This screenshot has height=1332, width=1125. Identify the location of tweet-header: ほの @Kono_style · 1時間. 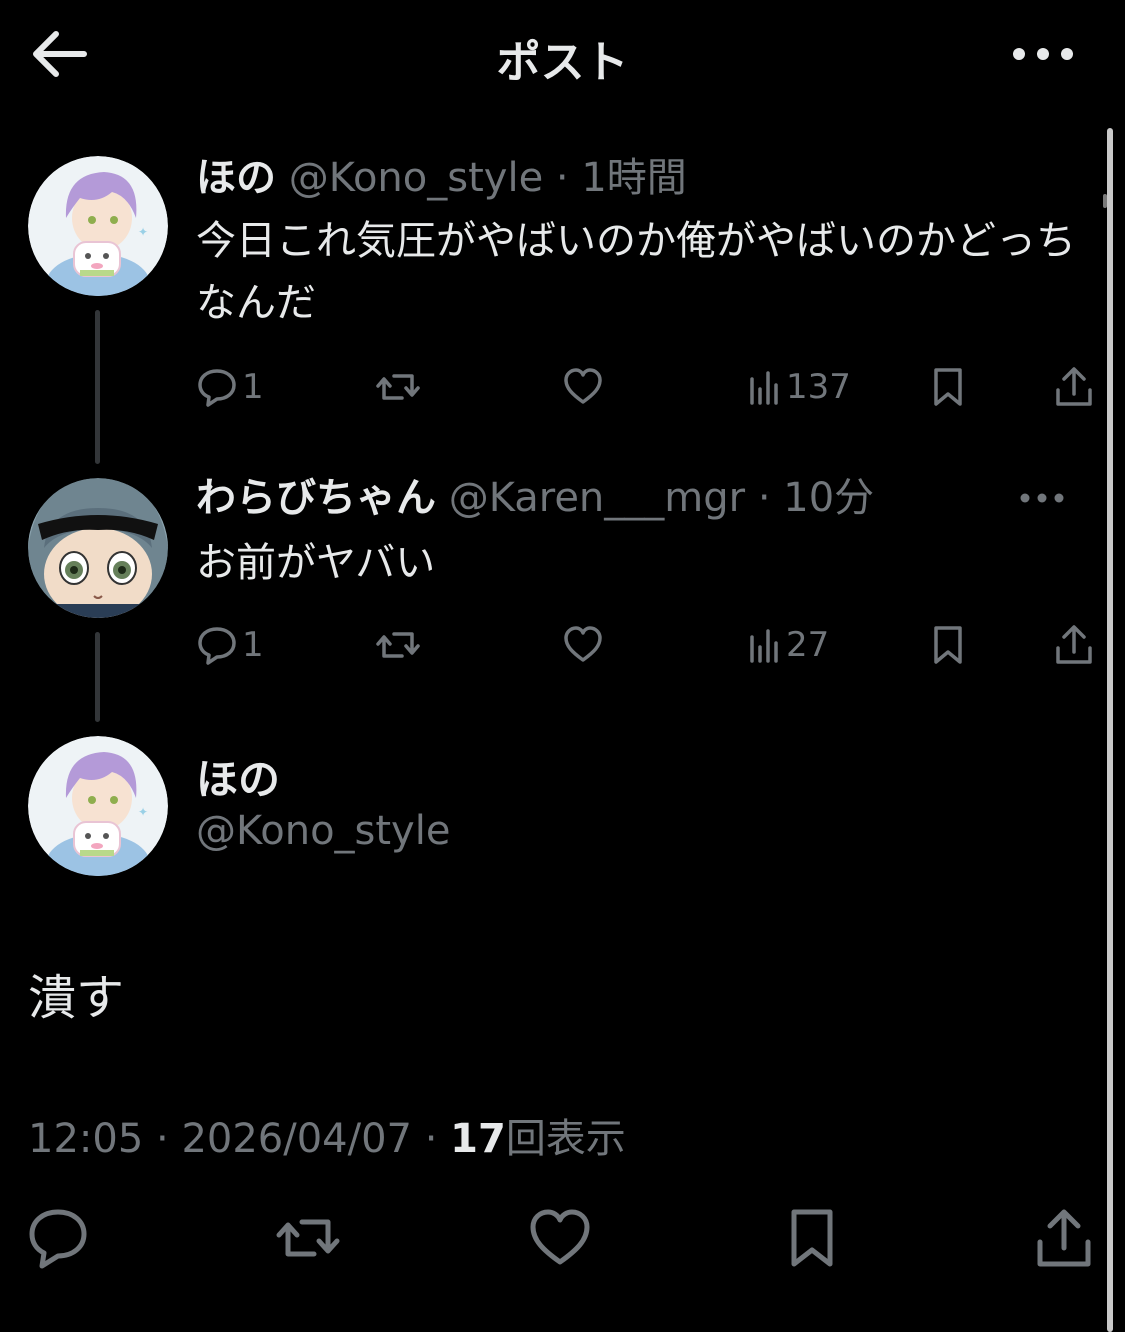
(441, 178).